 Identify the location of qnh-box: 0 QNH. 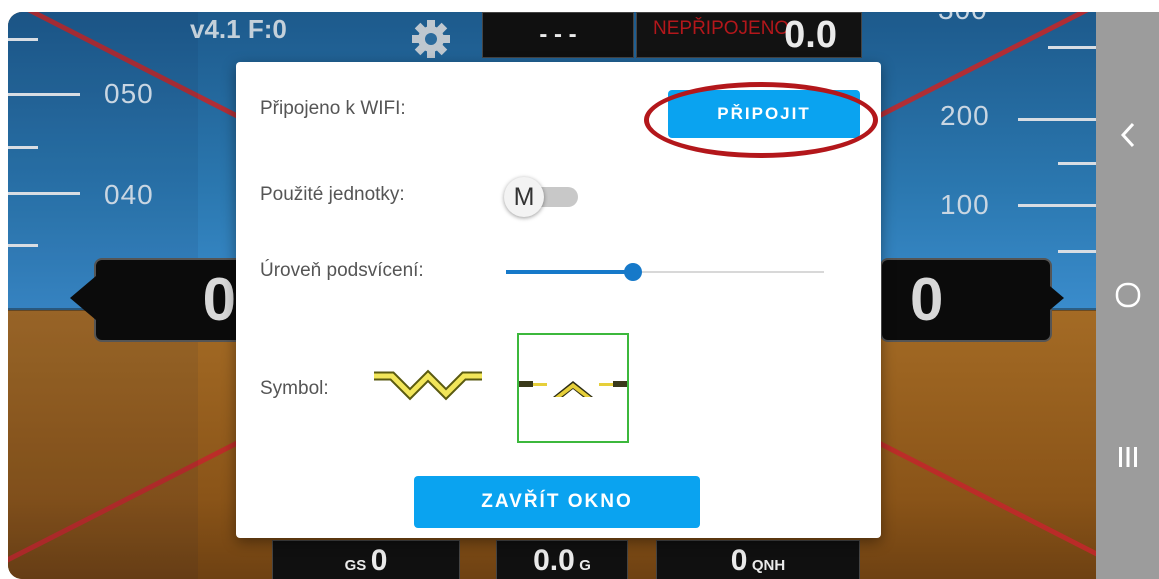
(758, 559).